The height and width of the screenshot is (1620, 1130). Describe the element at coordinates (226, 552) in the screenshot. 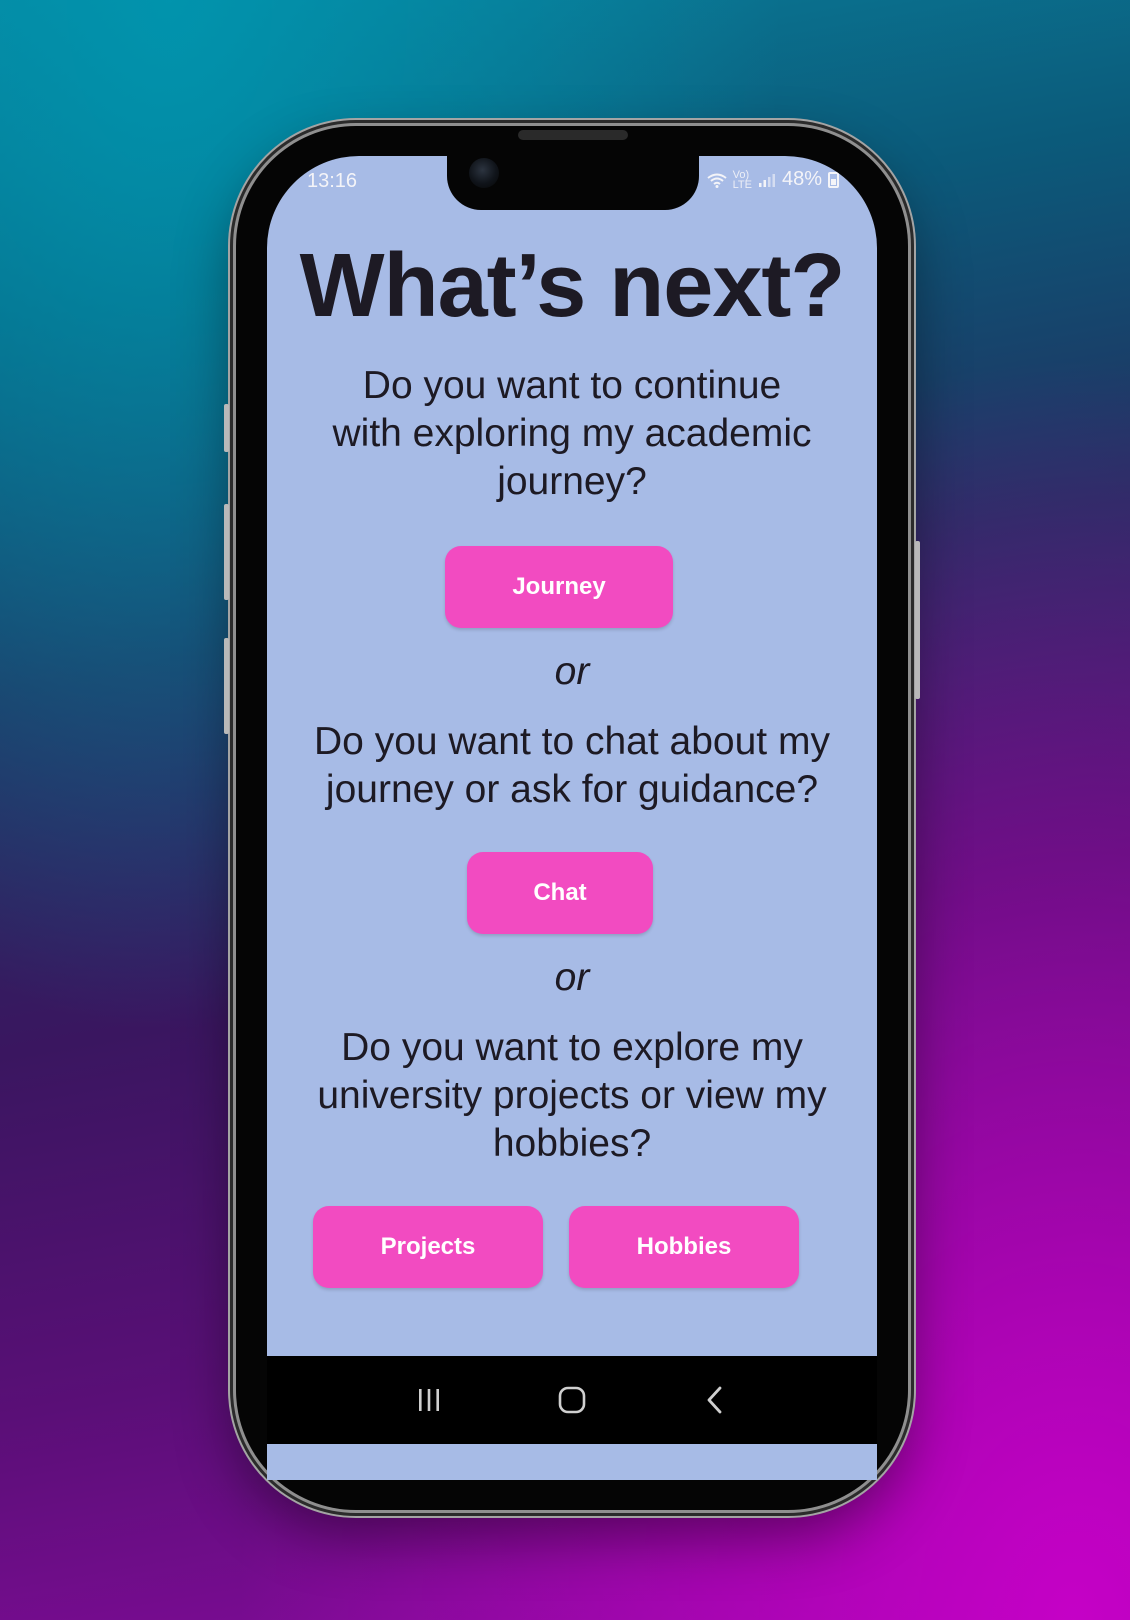

I see `volume-up-button` at that location.